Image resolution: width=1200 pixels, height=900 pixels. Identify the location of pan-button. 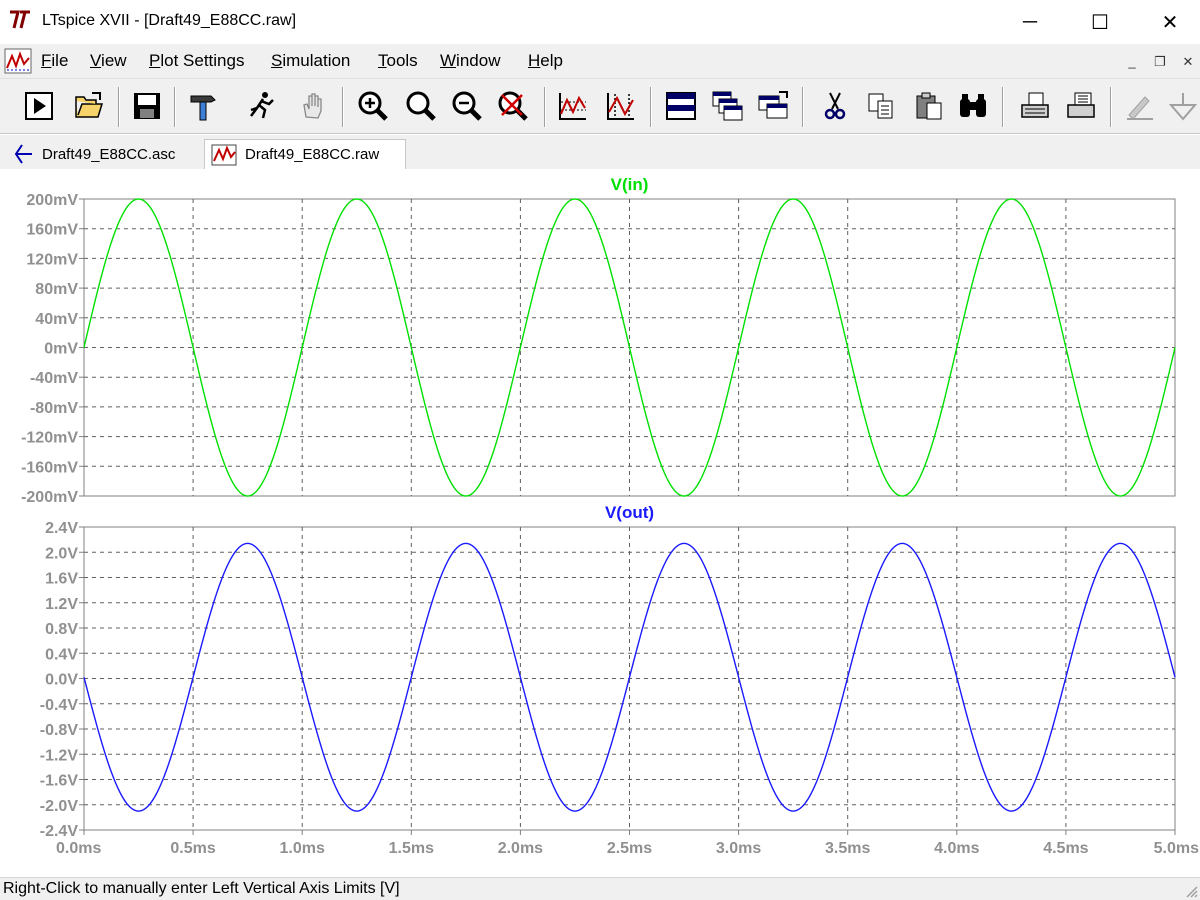
(313, 106).